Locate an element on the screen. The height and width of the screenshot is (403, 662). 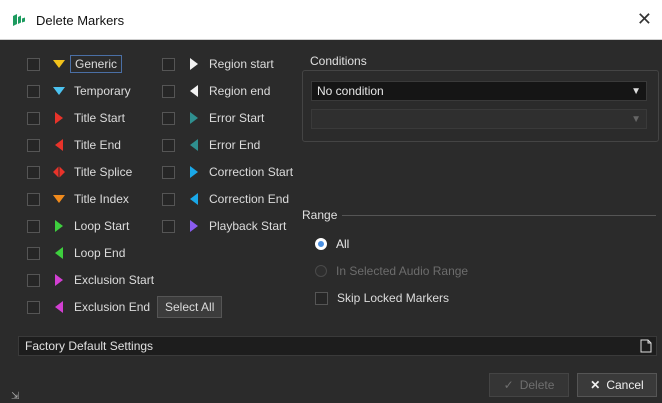
preset-document-icon is located at coordinates (646, 346).